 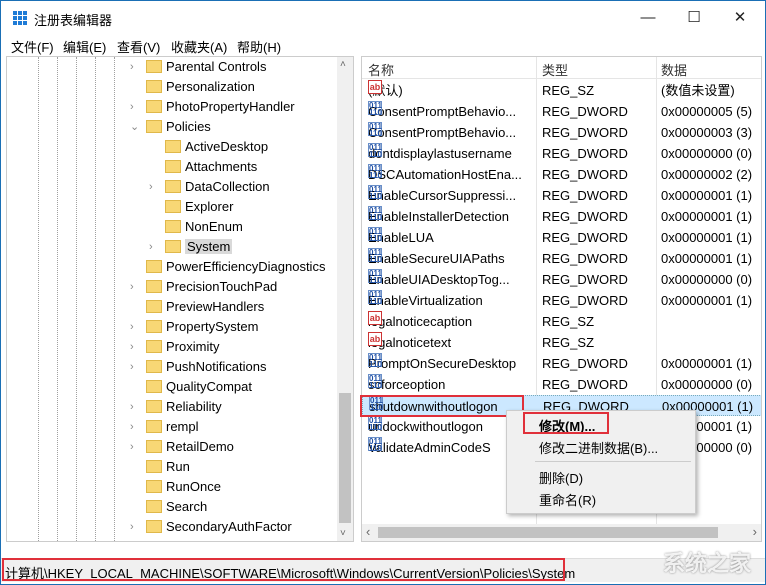 What do you see at coordinates (200, 87) in the screenshot?
I see `tree-item: Personalization` at bounding box center [200, 87].